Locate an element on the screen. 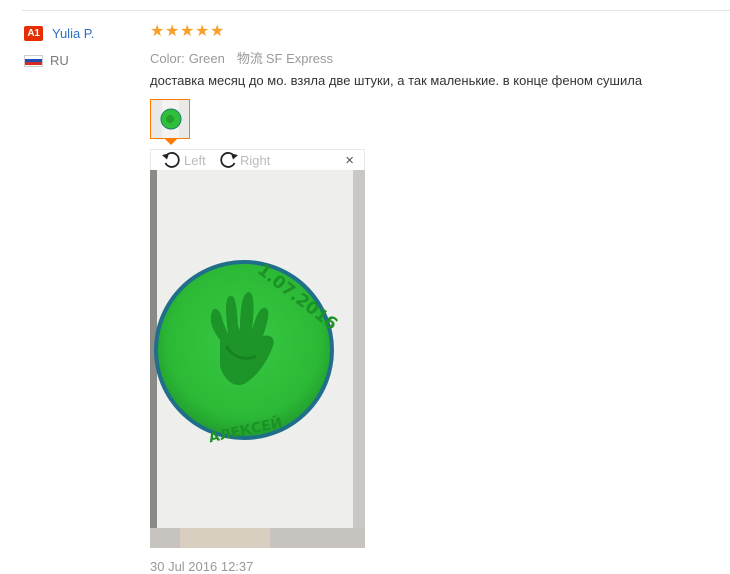  rotate-right-button: Right is located at coordinates (243, 160).